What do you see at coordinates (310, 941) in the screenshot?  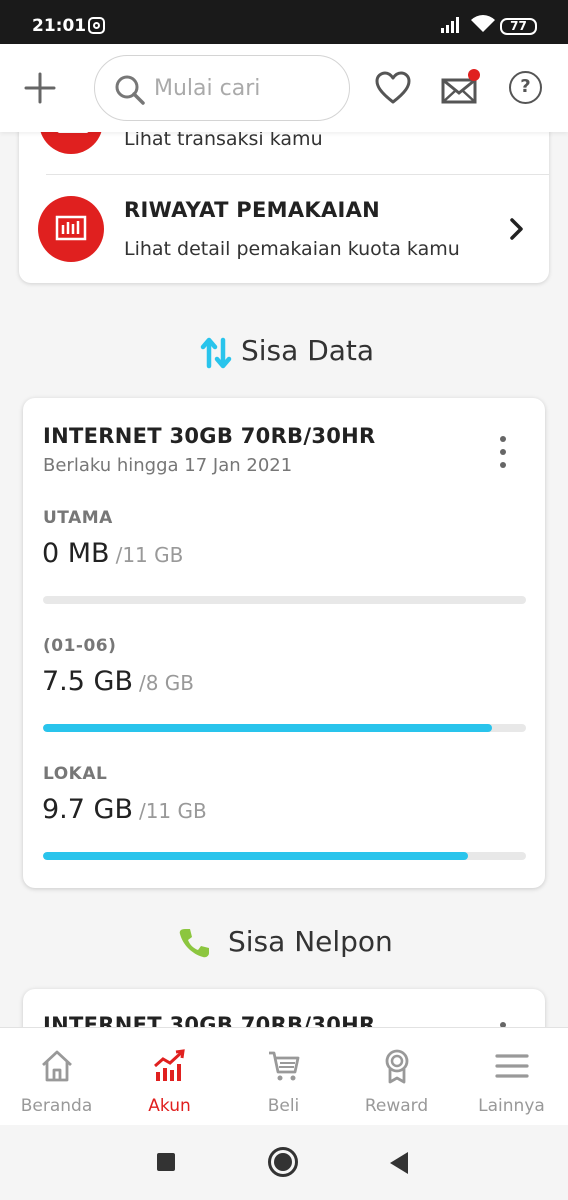 I see `sisa-nelpon-title: Sisa Nelpon` at bounding box center [310, 941].